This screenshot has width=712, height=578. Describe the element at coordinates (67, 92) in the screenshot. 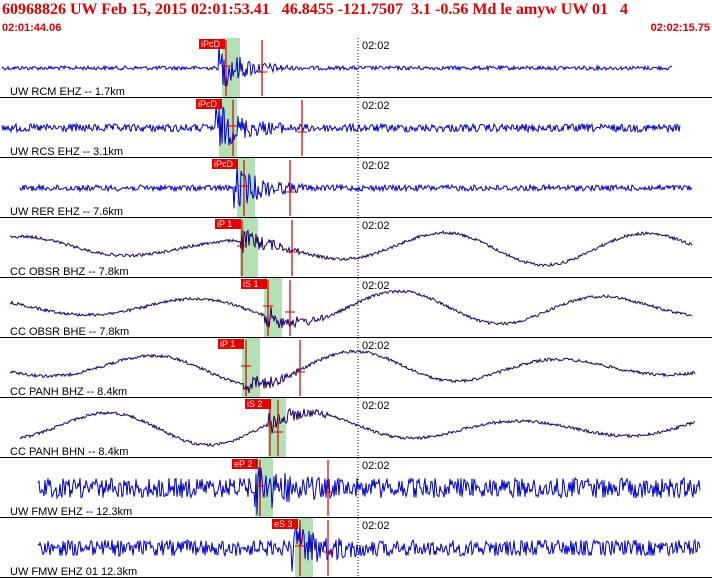

I see `station-label: UW RCM EHZ -- 1.7km` at that location.